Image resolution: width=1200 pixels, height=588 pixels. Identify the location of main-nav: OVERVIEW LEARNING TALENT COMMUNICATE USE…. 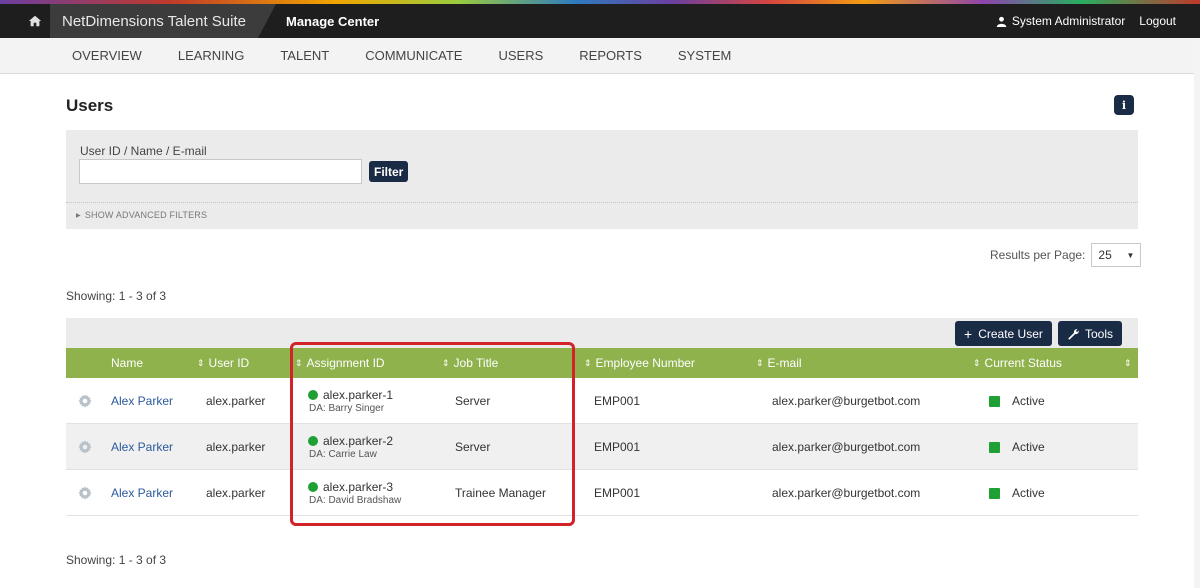
(600, 56).